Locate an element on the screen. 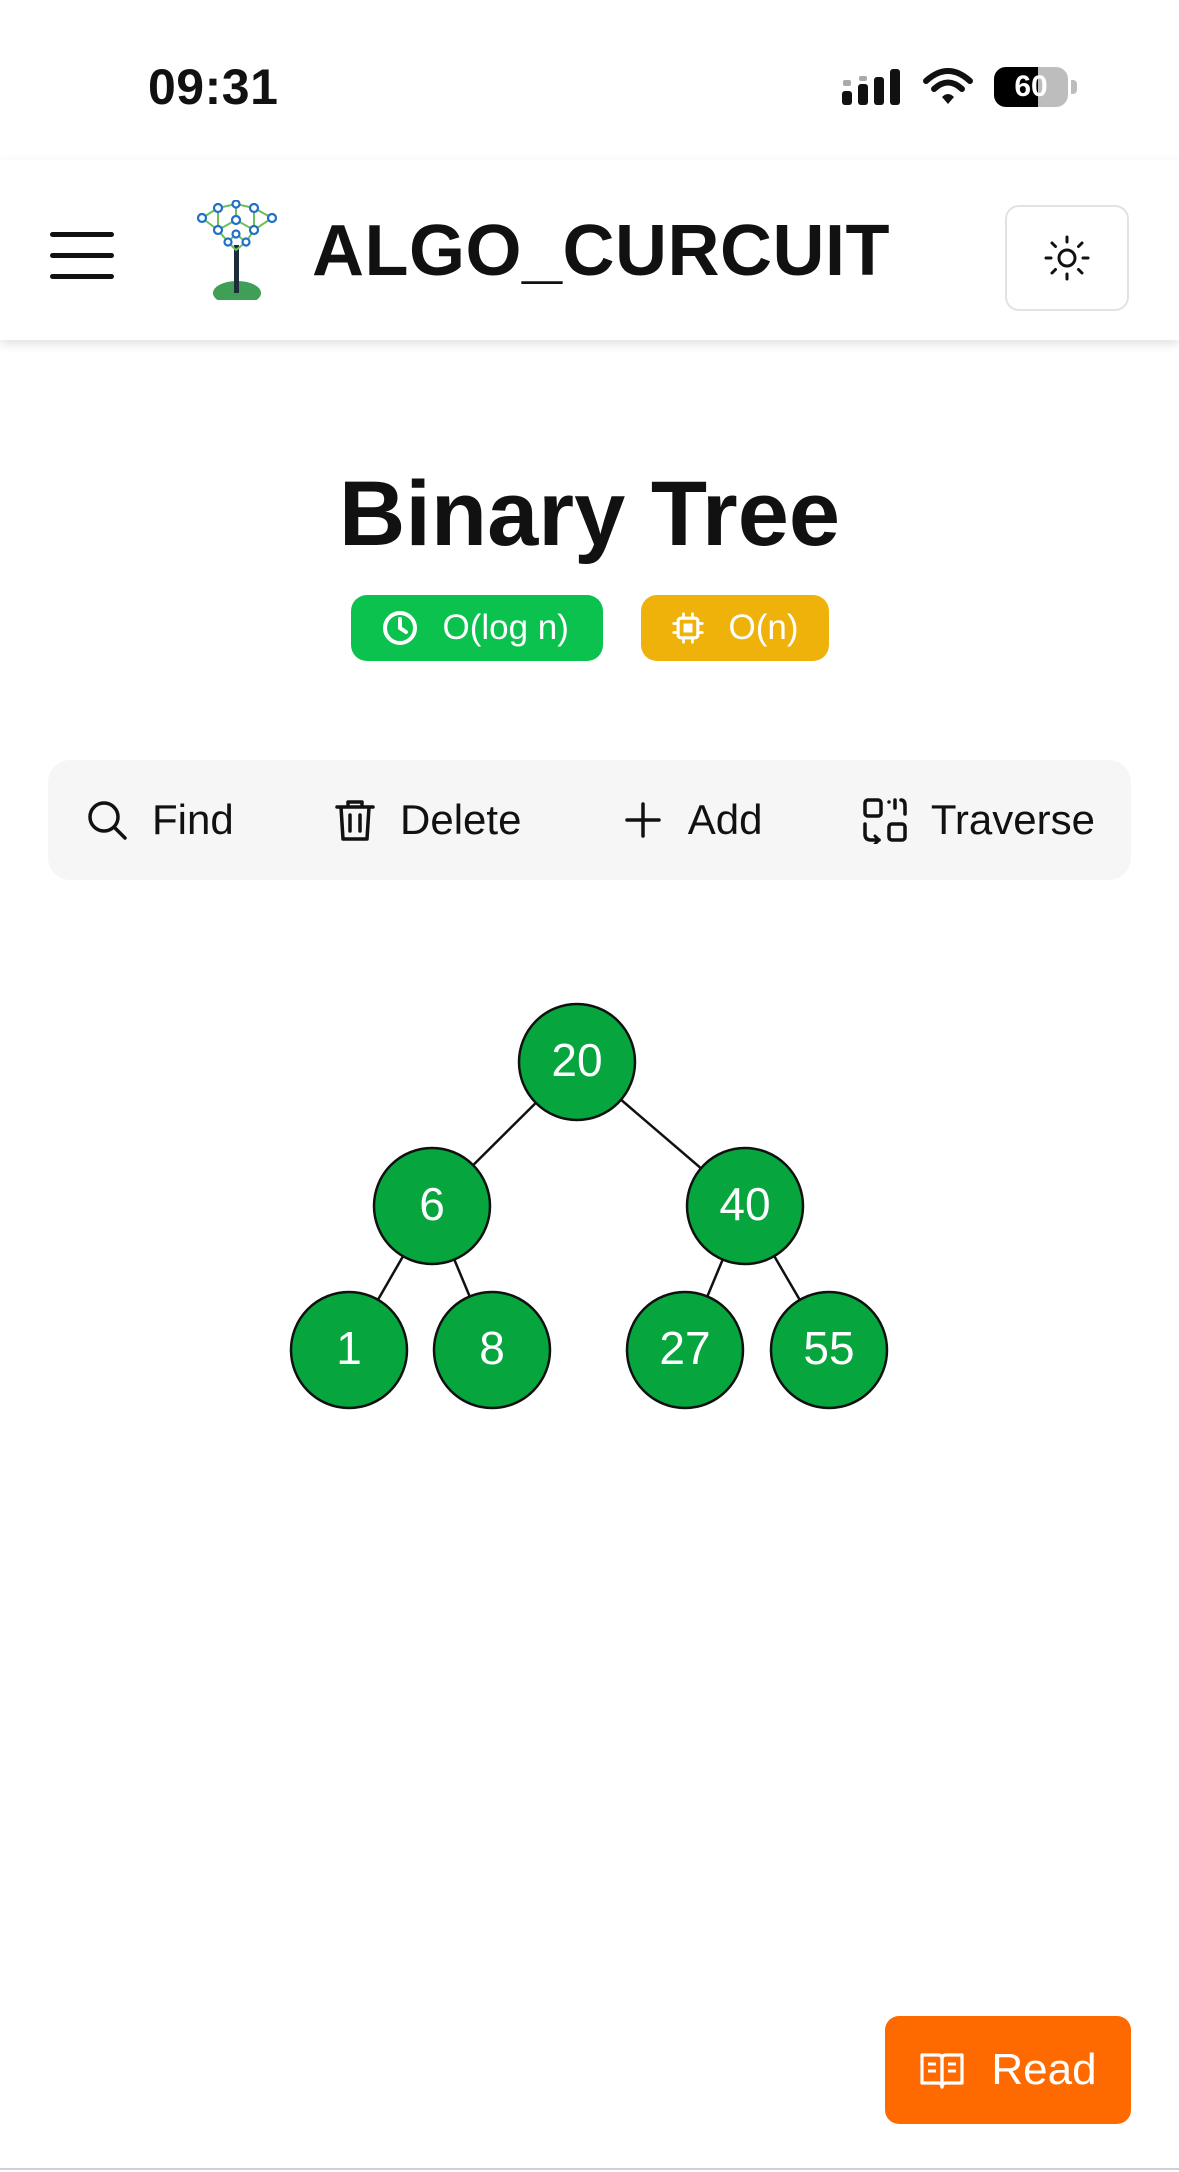  add-label: Add is located at coordinates (725, 819).